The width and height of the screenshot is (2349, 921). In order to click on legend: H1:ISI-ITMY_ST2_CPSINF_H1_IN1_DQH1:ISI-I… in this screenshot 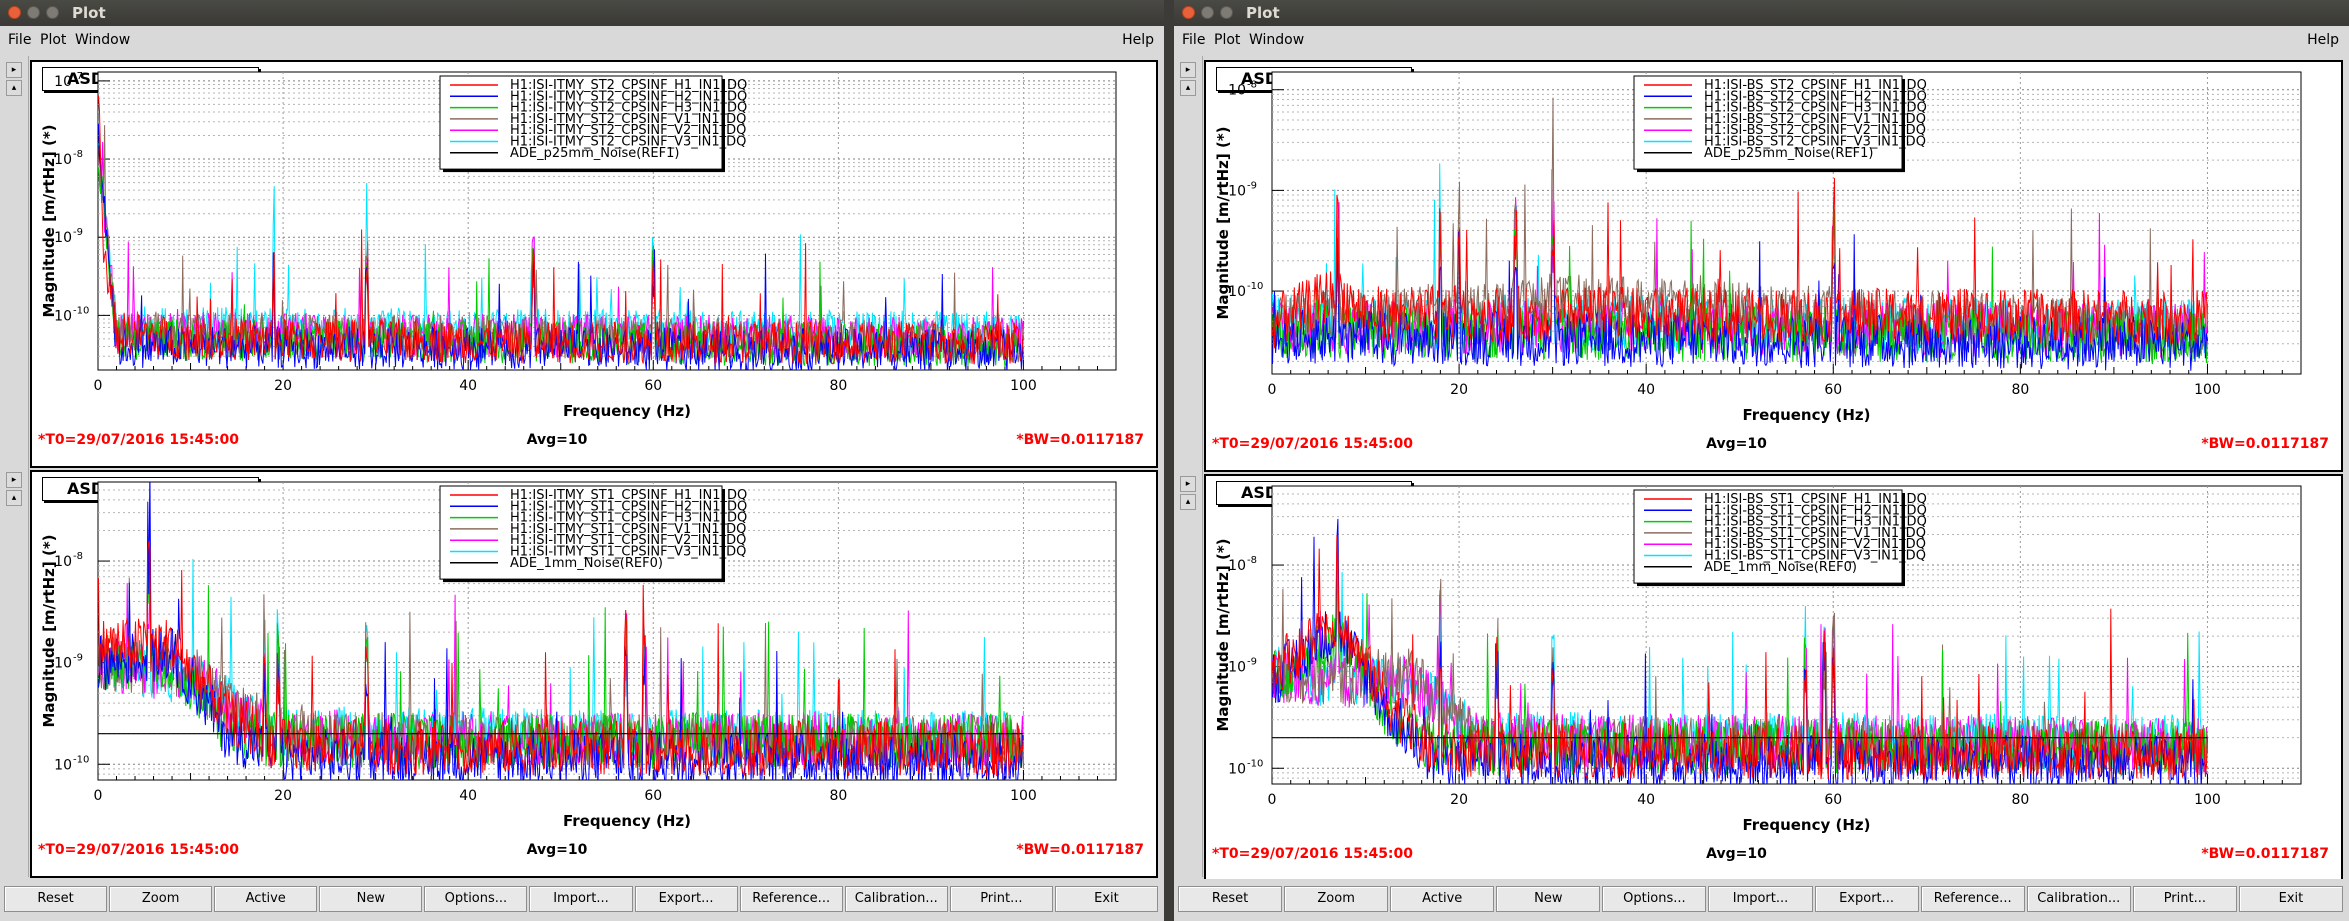, I will do `click(593, 124)`.